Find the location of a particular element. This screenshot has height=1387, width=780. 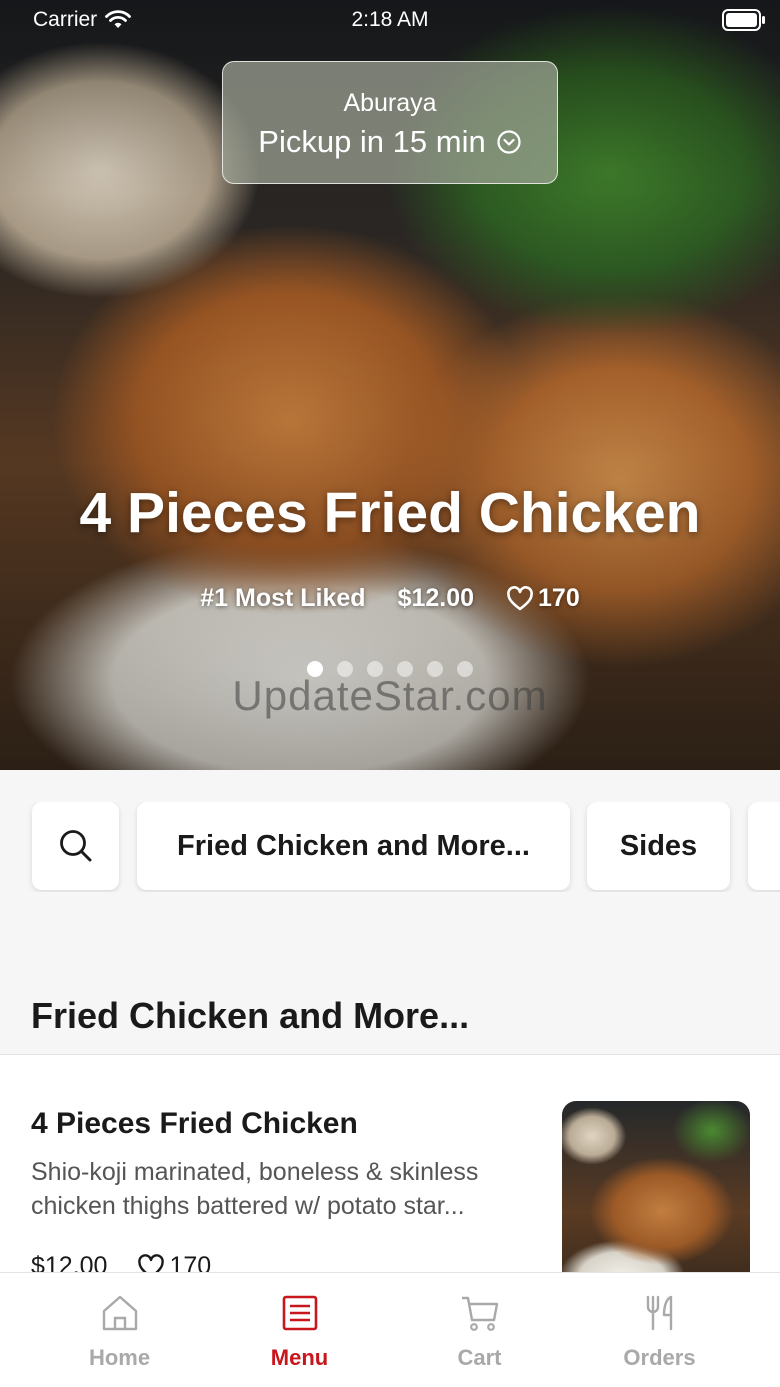

hero-meta: #1 Most Liked $12.00 170 is located at coordinates (390, 598).